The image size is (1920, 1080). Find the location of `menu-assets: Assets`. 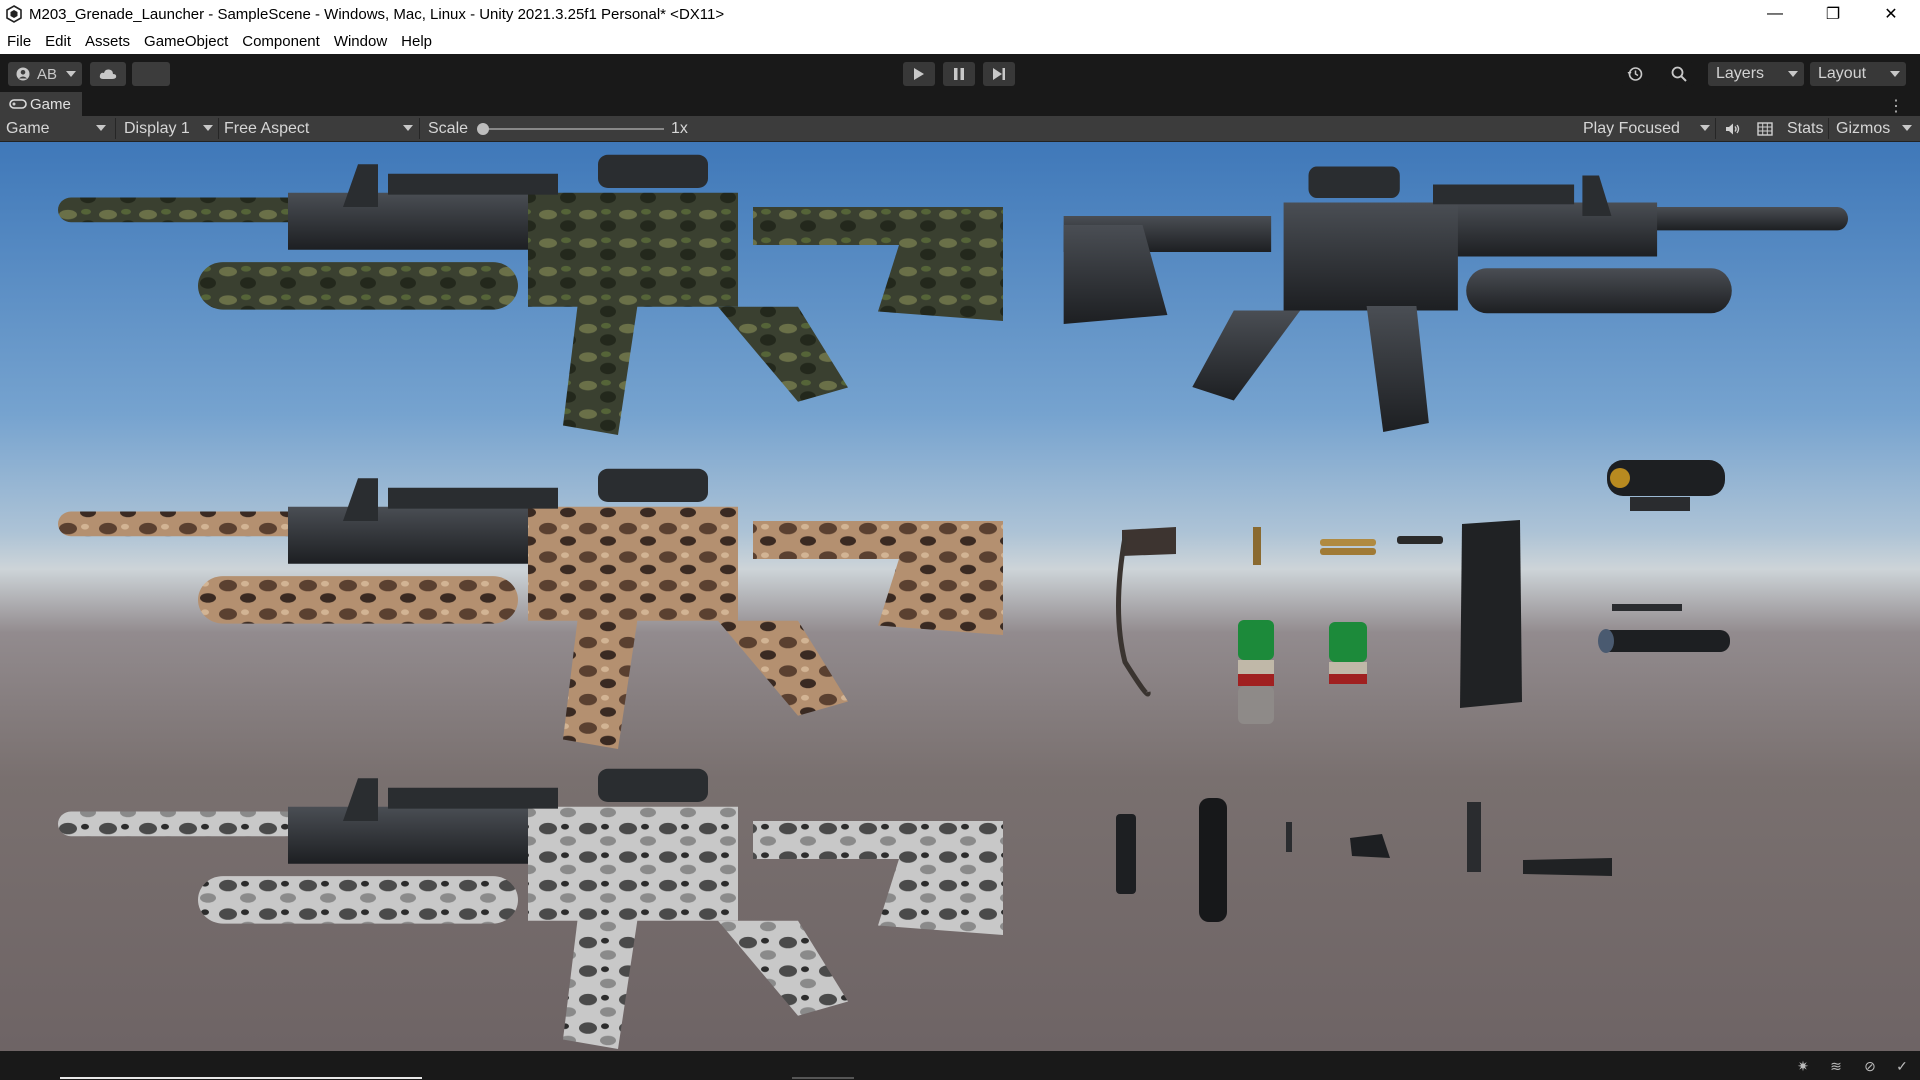

menu-assets: Assets is located at coordinates (107, 41).